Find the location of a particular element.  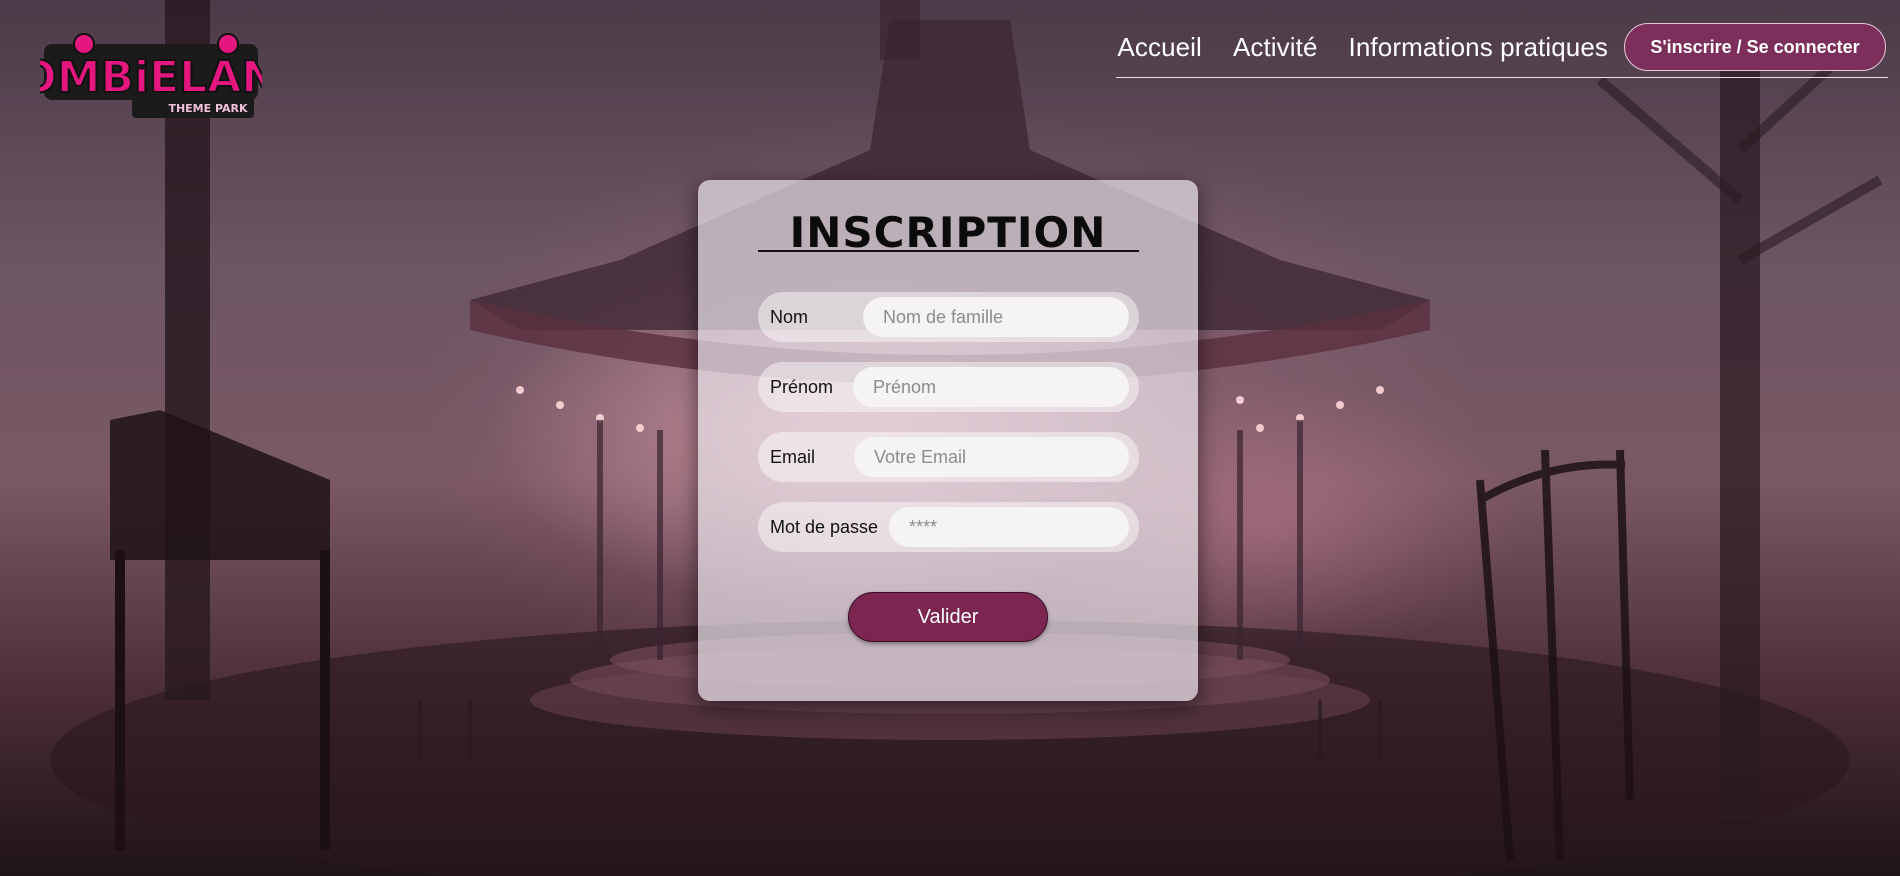

field-label-prenom: Prénom is located at coordinates (802, 386).